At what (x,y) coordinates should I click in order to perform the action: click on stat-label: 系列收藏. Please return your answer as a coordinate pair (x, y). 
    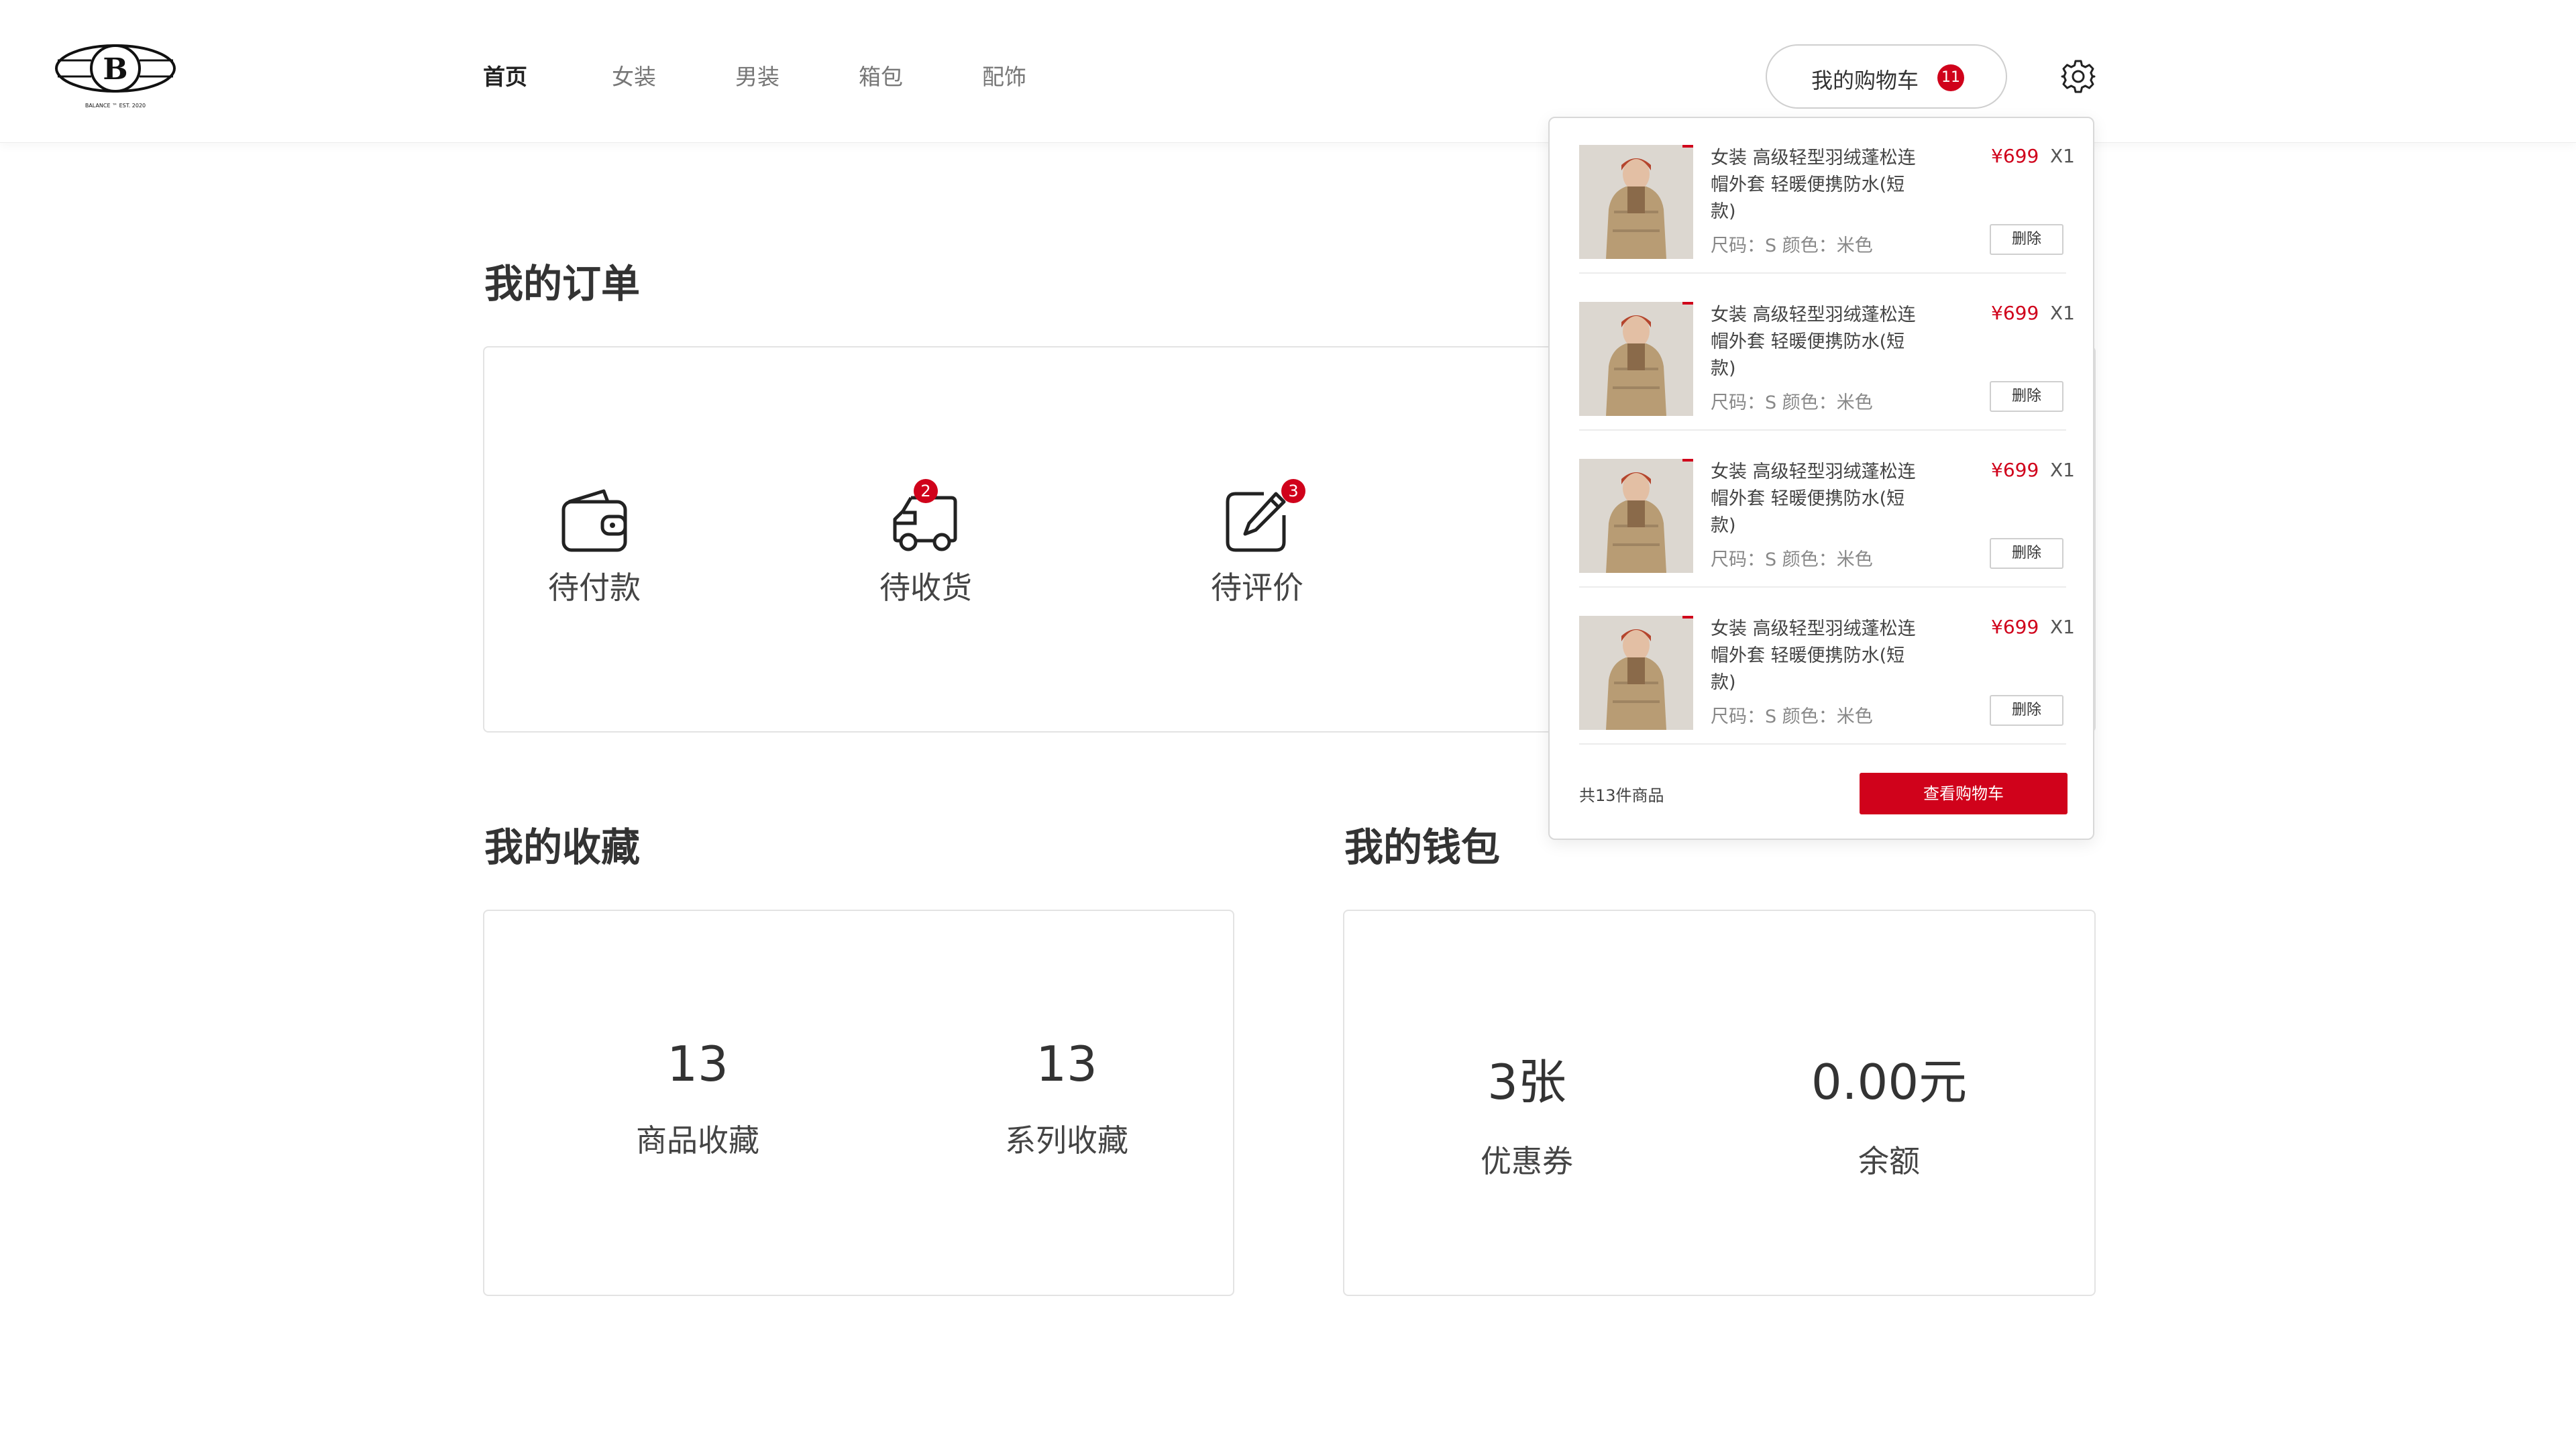
    Looking at the image, I should click on (1066, 1140).